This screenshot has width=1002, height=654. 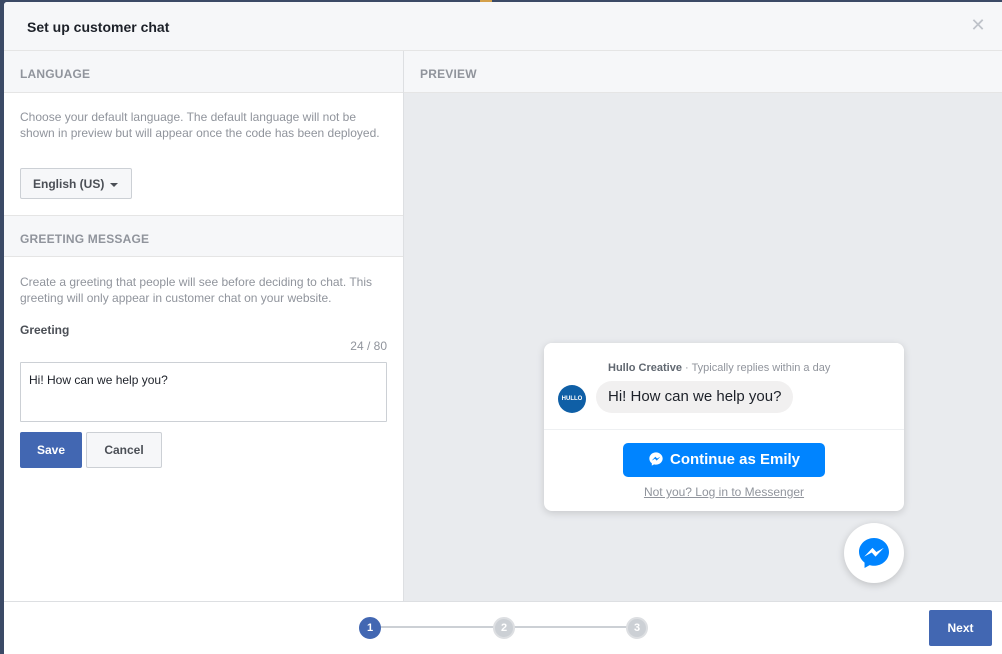 I want to click on greeting-char-counter: 24 / 80, so click(x=368, y=346).